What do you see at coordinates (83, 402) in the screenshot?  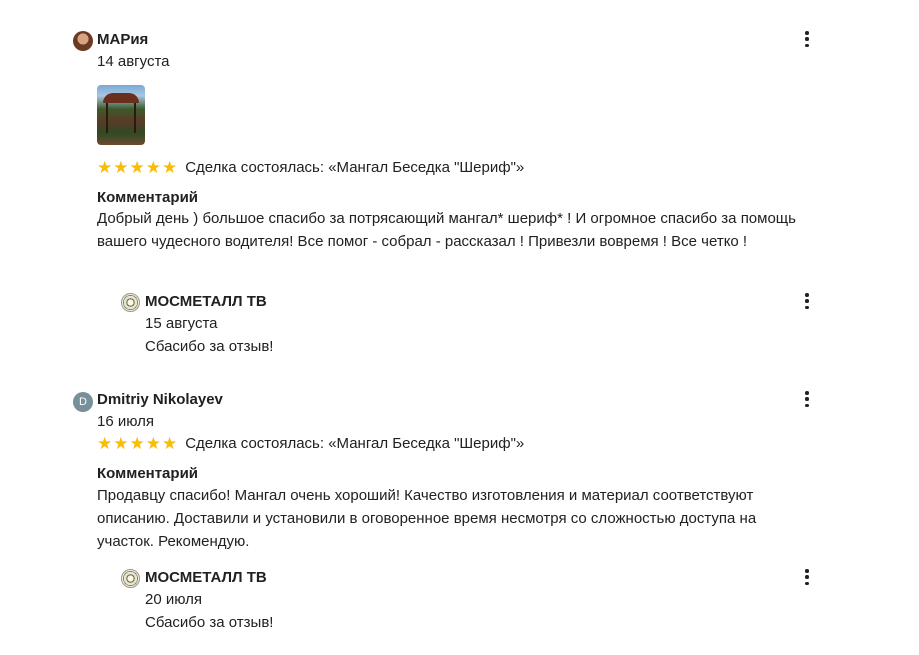 I see `author-avatar: D` at bounding box center [83, 402].